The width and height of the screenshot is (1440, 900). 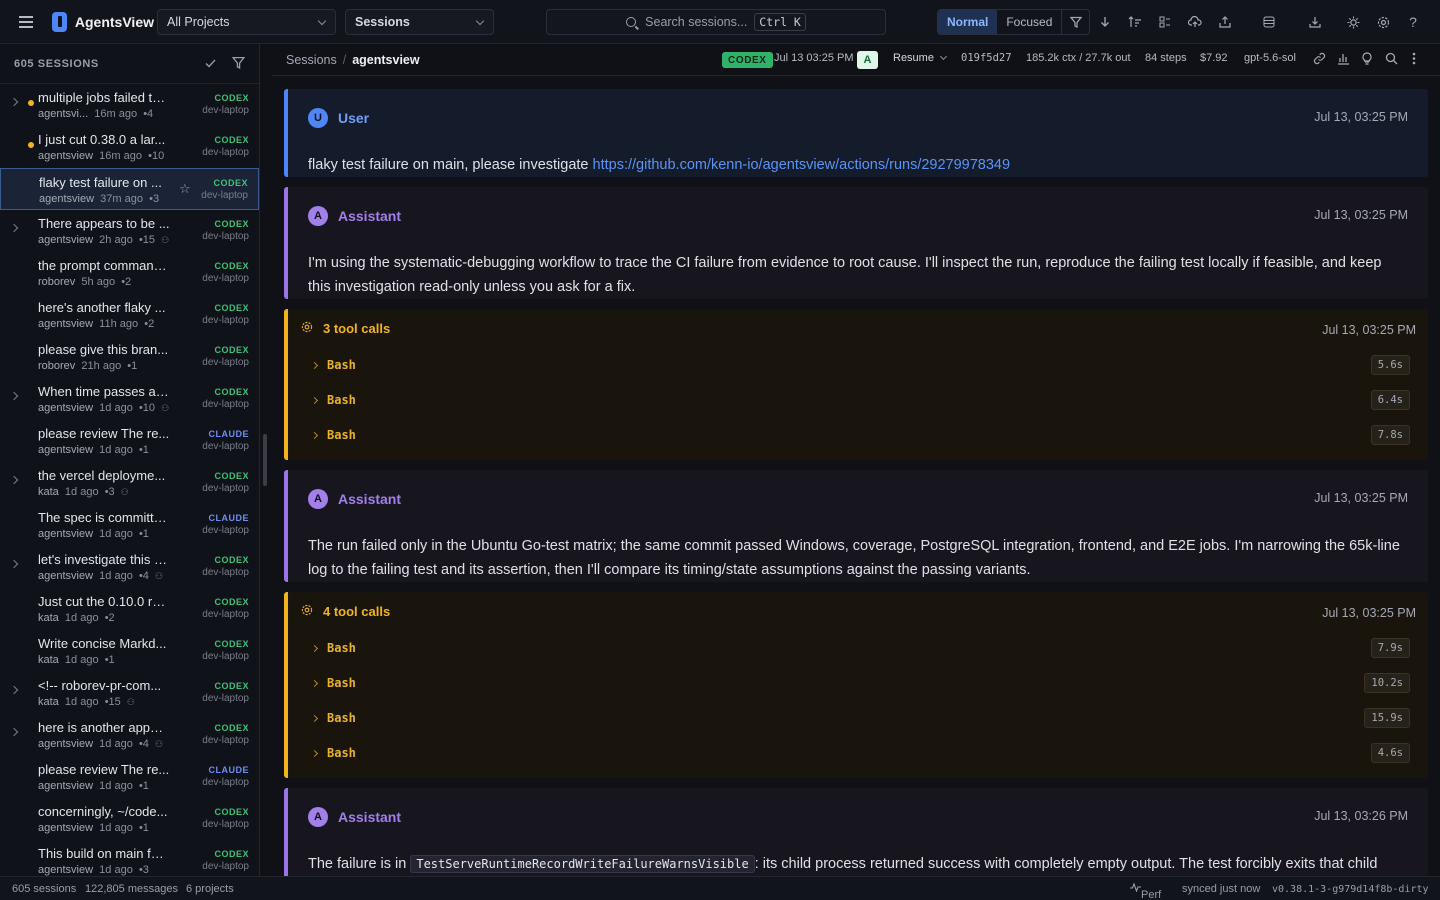 I want to click on more-vertical-icon, so click(x=1414, y=60).